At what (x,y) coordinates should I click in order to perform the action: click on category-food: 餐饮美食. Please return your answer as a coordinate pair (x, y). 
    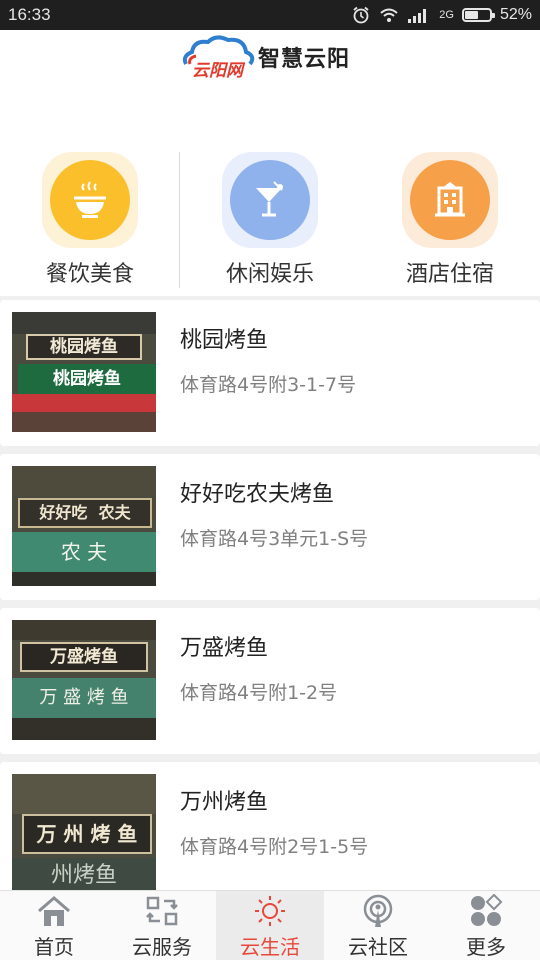
    Looking at the image, I should click on (90, 222).